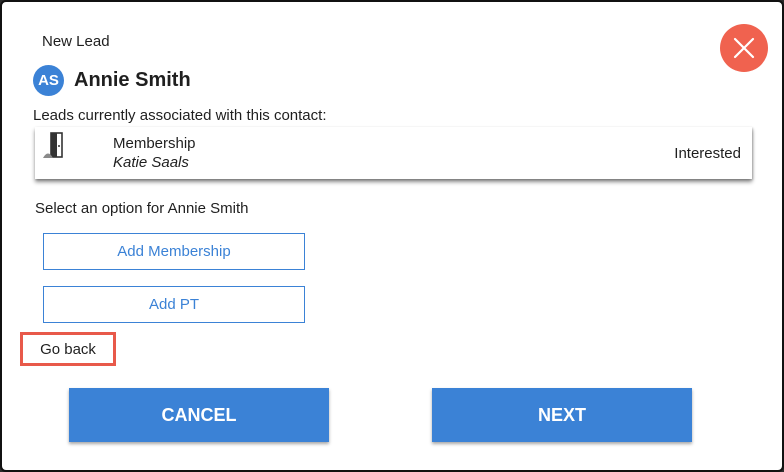 Image resolution: width=784 pixels, height=472 pixels. What do you see at coordinates (199, 415) in the screenshot?
I see `cancel-button: CANCEL` at bounding box center [199, 415].